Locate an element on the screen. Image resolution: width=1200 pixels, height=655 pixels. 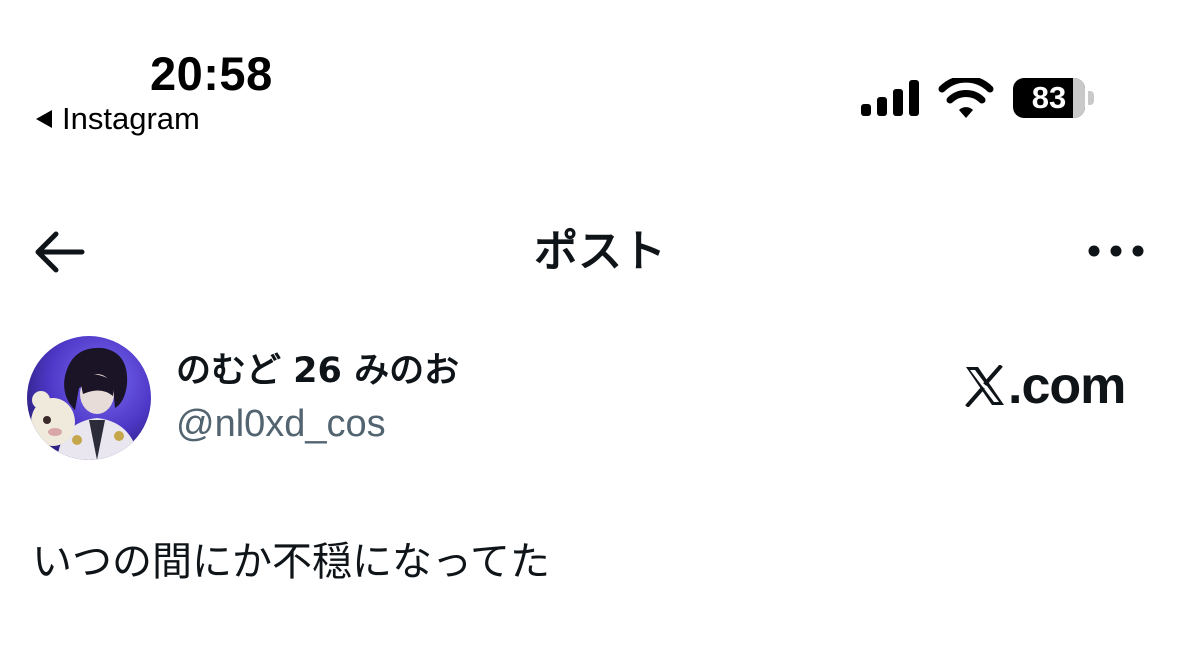
x-com-brand: .com is located at coordinates (1045, 386).